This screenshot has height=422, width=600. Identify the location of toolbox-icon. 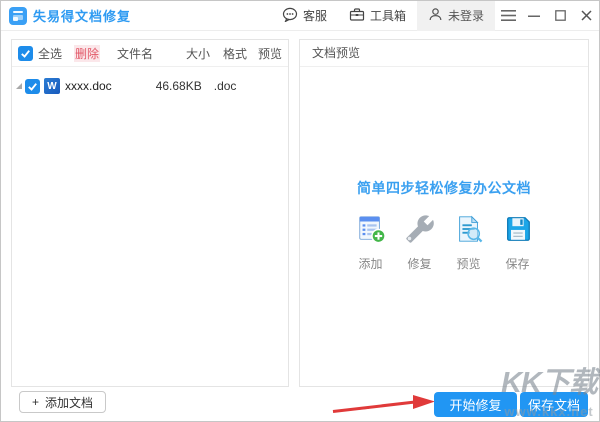
(357, 16).